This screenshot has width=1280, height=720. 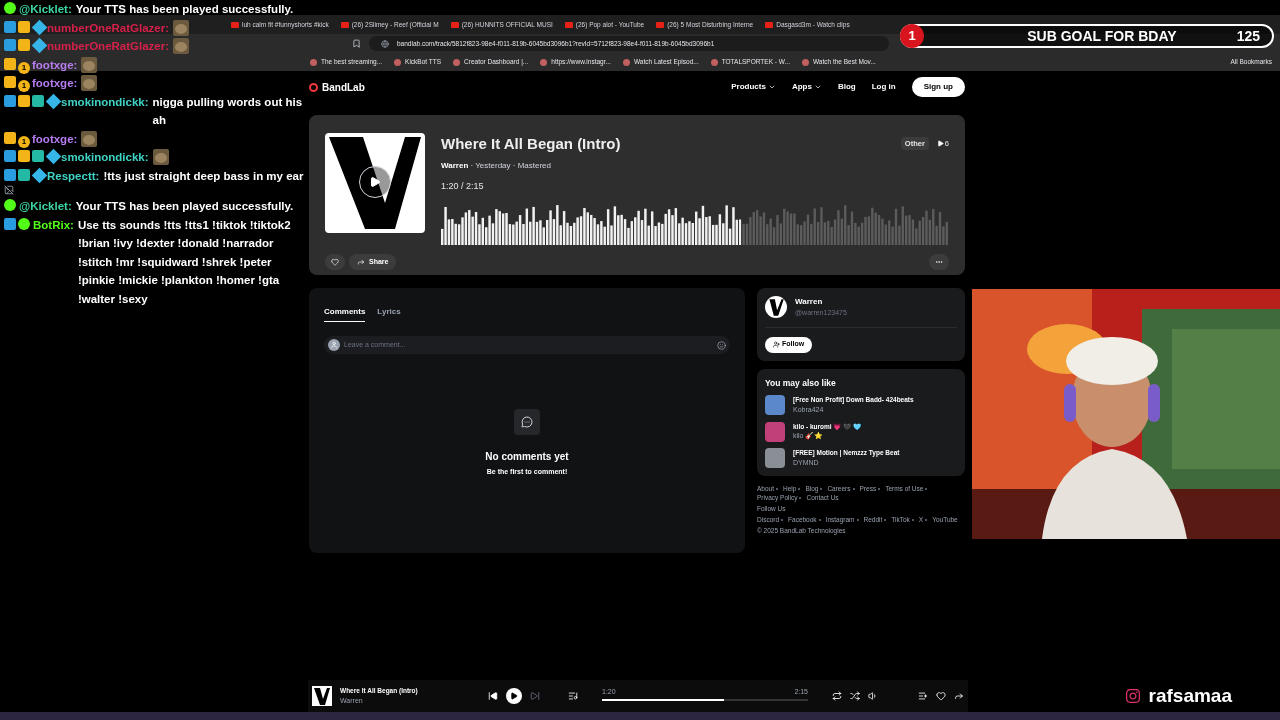 I want to click on artist-link: Warren, so click(x=455, y=165).